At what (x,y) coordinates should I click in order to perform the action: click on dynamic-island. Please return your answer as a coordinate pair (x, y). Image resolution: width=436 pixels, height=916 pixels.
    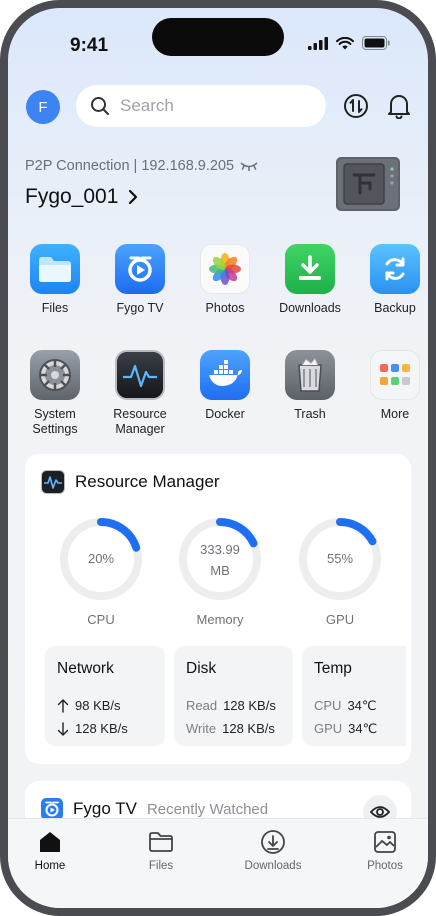
    Looking at the image, I should click on (218, 37).